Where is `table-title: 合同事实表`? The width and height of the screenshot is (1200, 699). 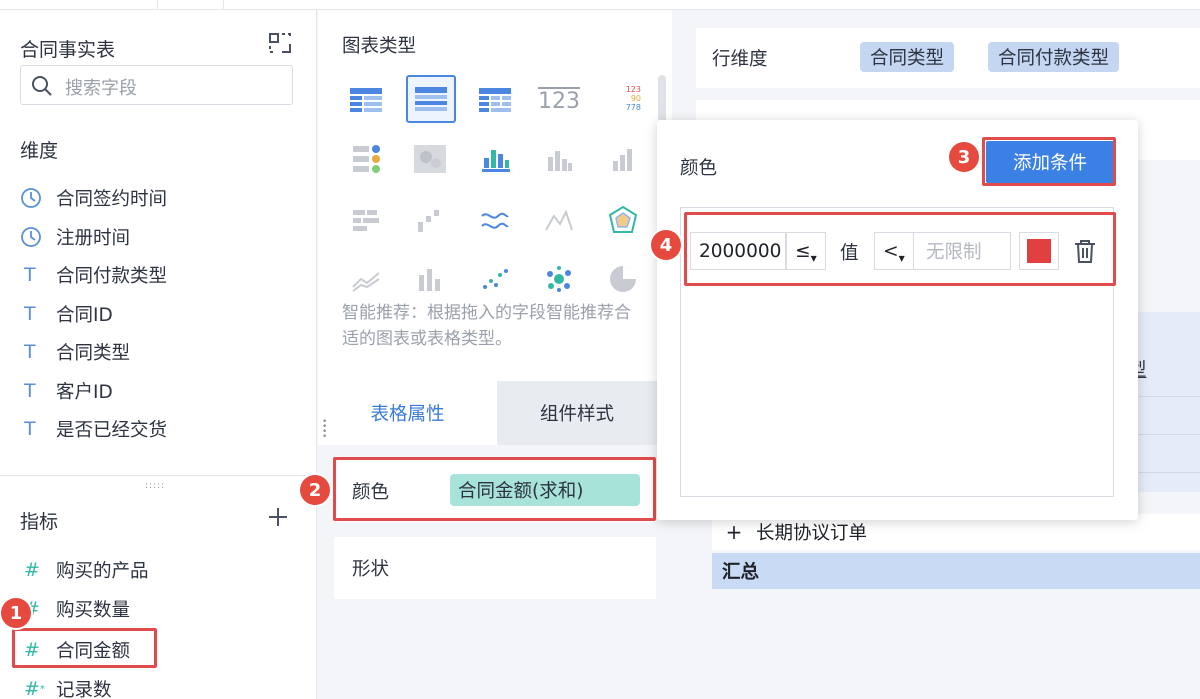
table-title: 合同事实表 is located at coordinates (68, 50).